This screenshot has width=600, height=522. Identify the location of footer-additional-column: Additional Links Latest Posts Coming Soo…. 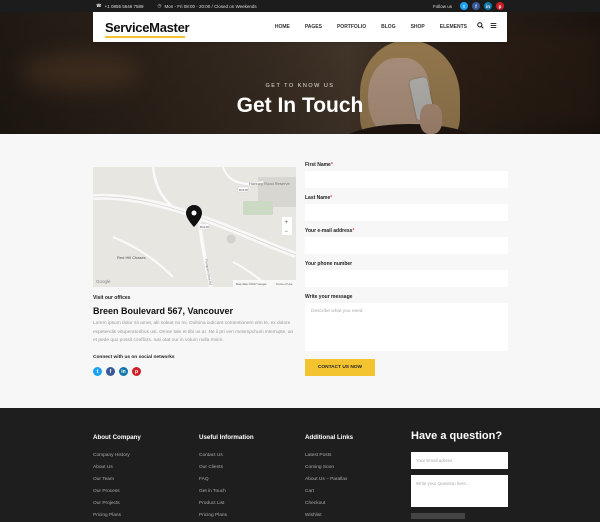
(355, 478).